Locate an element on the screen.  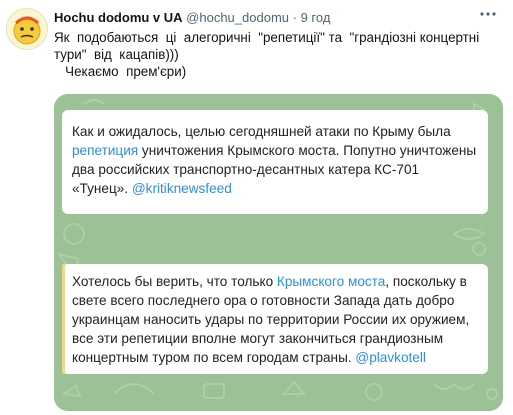
tweet-header: Hochu dodomu v UA @hochu_dodomu · 9 год is located at coordinates (192, 17).